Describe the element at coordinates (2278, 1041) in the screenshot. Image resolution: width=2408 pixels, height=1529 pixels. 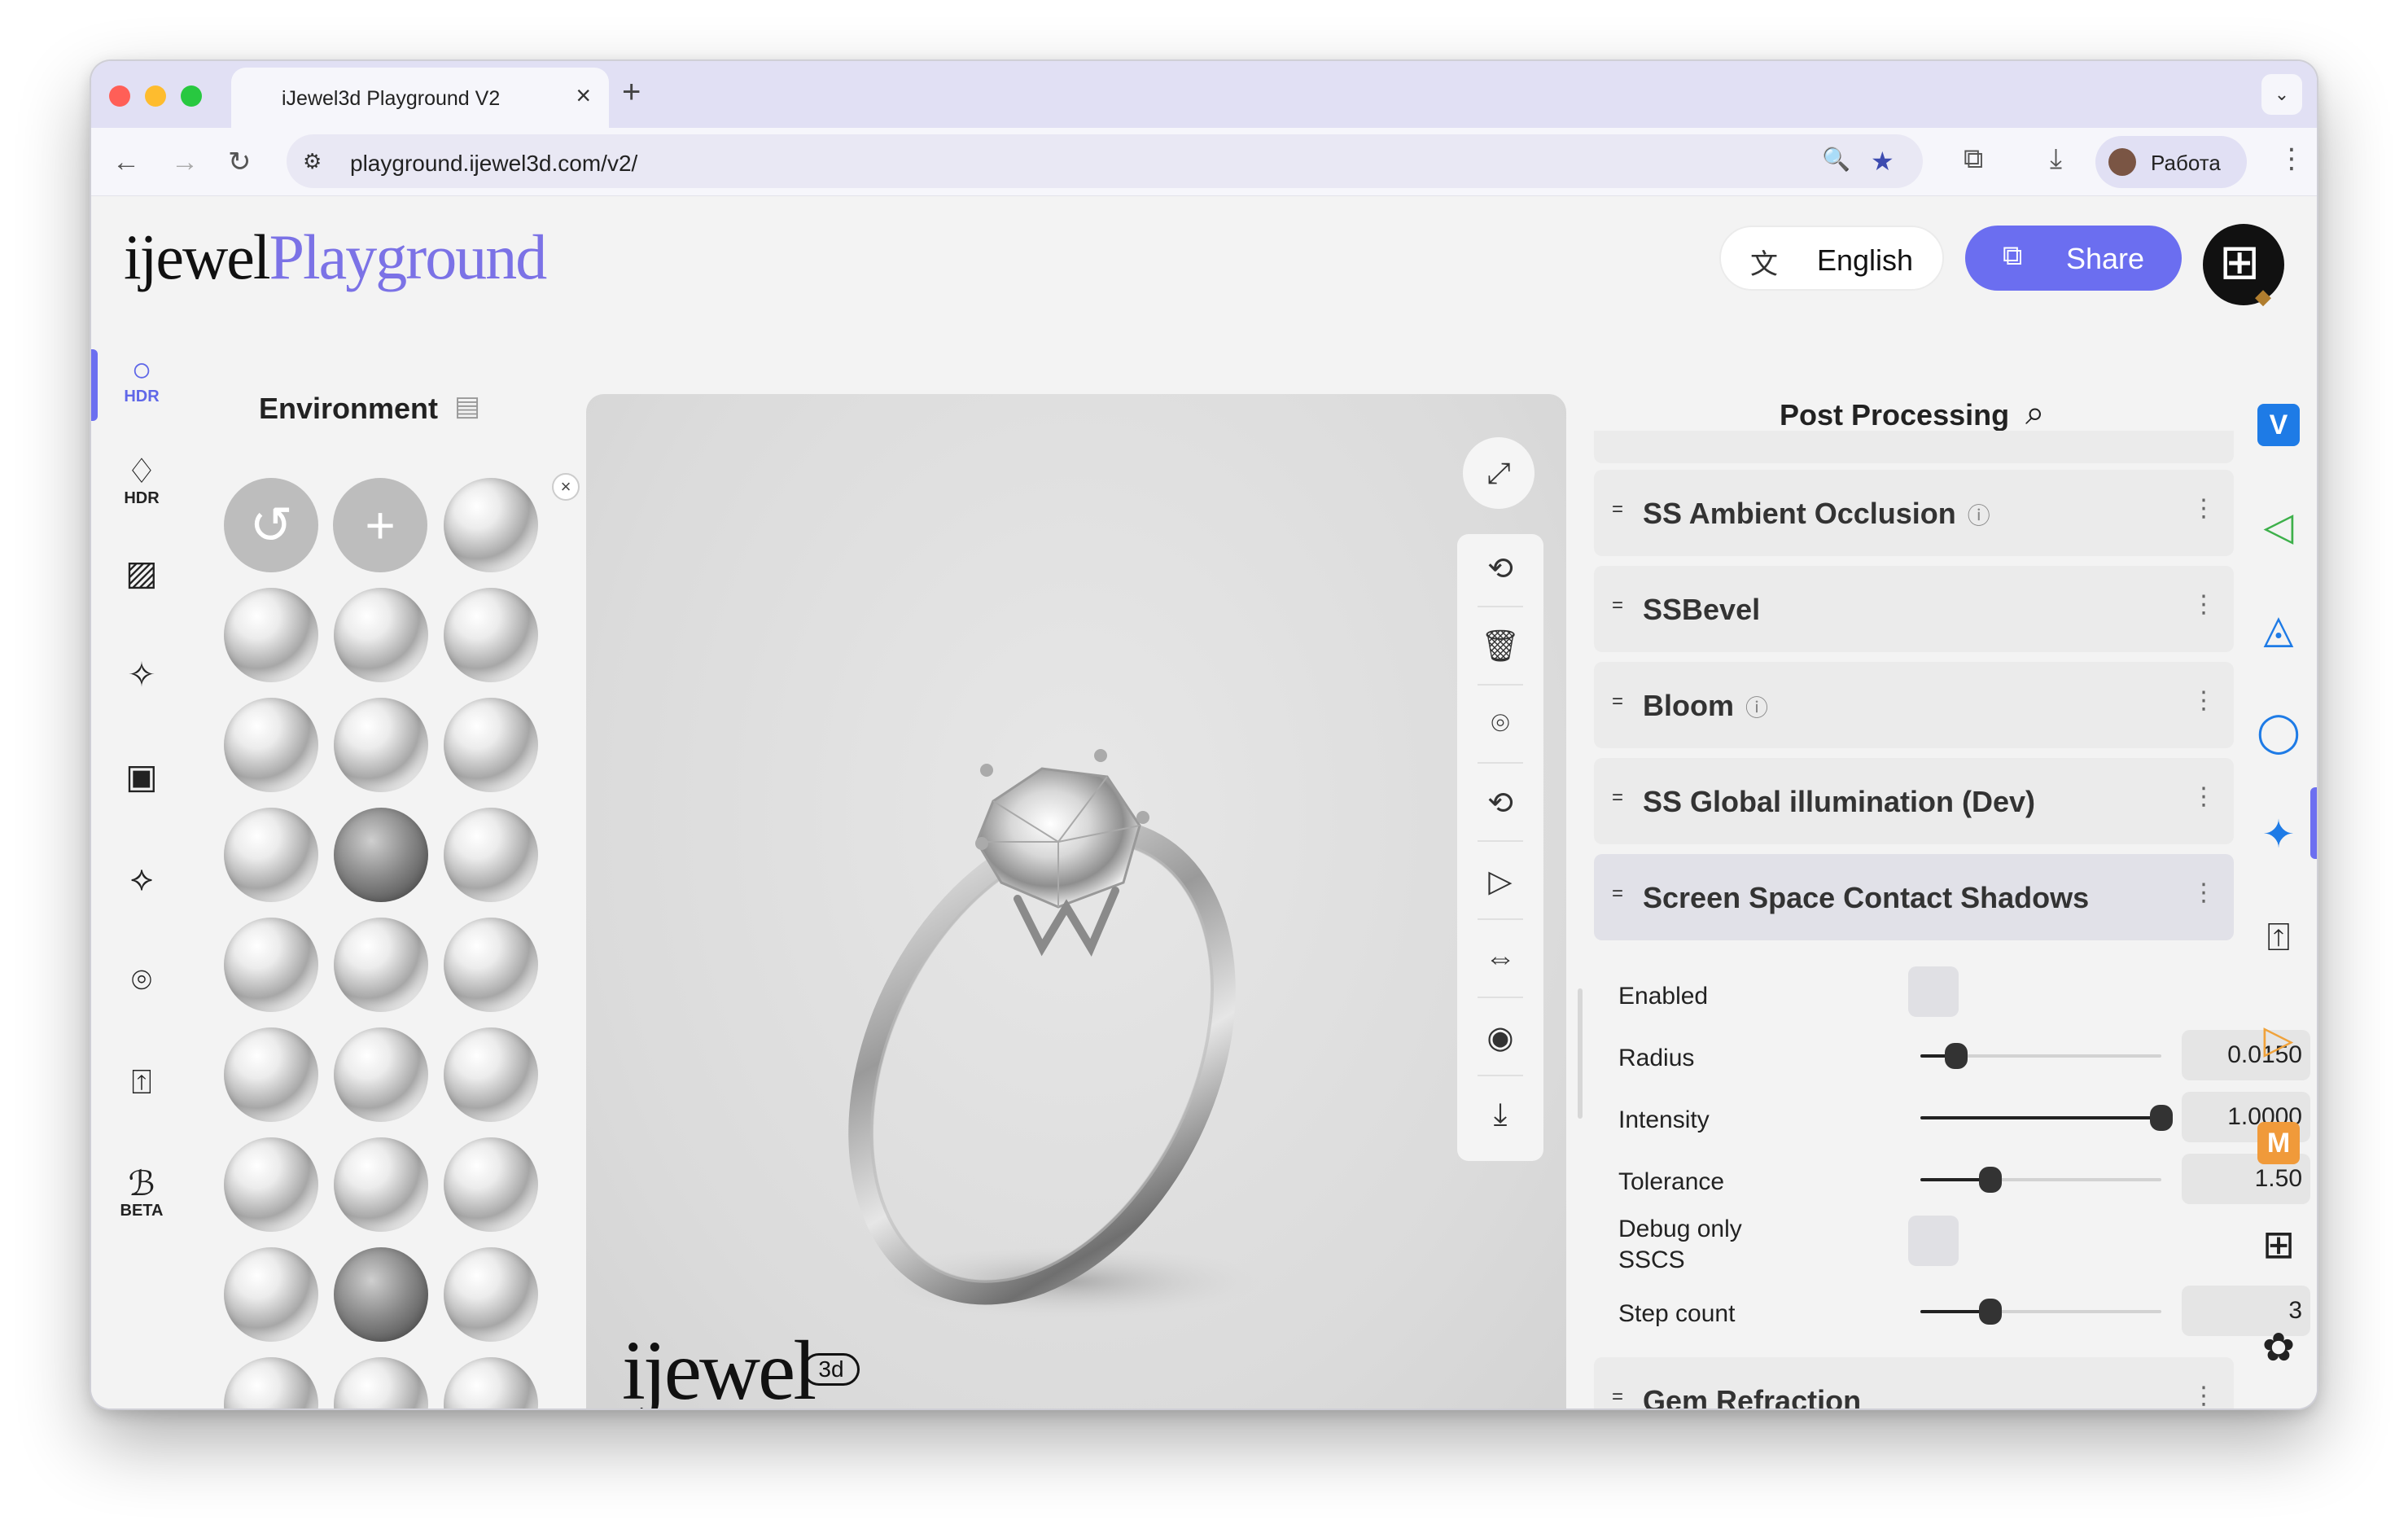
I see `animation-icon: ▷` at that location.